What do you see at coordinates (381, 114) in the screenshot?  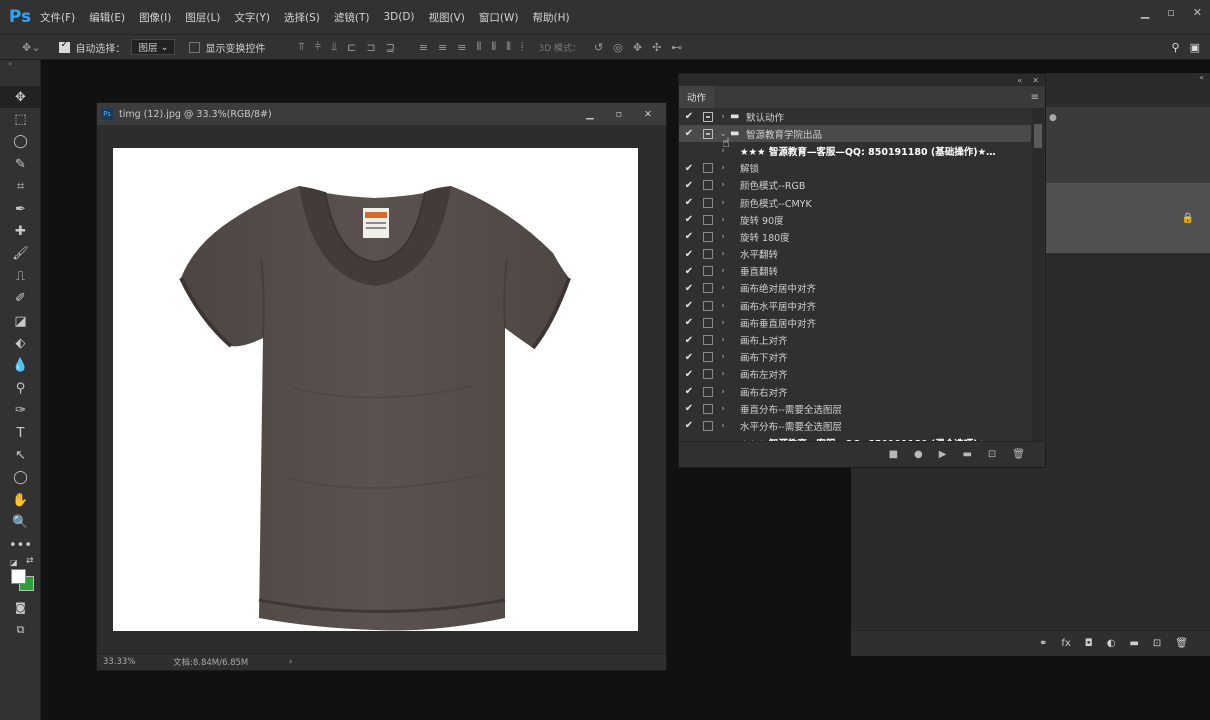 I see `document-title-bar: Ps timg (12).jpg @ 33.3%(RGB/8#) ▁ ▫ ✕` at bounding box center [381, 114].